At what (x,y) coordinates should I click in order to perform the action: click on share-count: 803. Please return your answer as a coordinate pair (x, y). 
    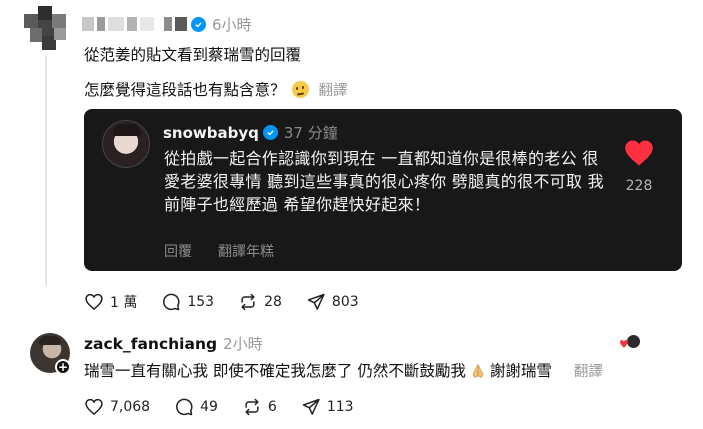
    Looking at the image, I should click on (345, 302).